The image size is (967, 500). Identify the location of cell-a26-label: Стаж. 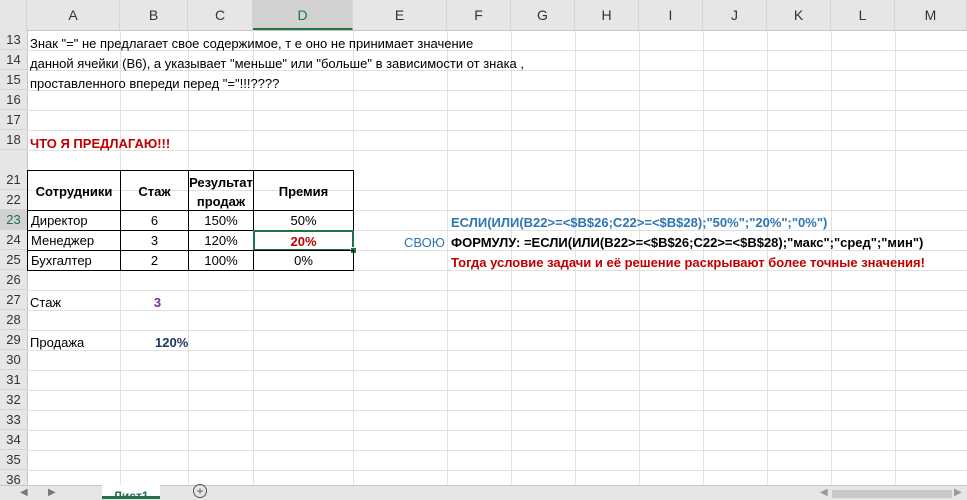
(45, 303).